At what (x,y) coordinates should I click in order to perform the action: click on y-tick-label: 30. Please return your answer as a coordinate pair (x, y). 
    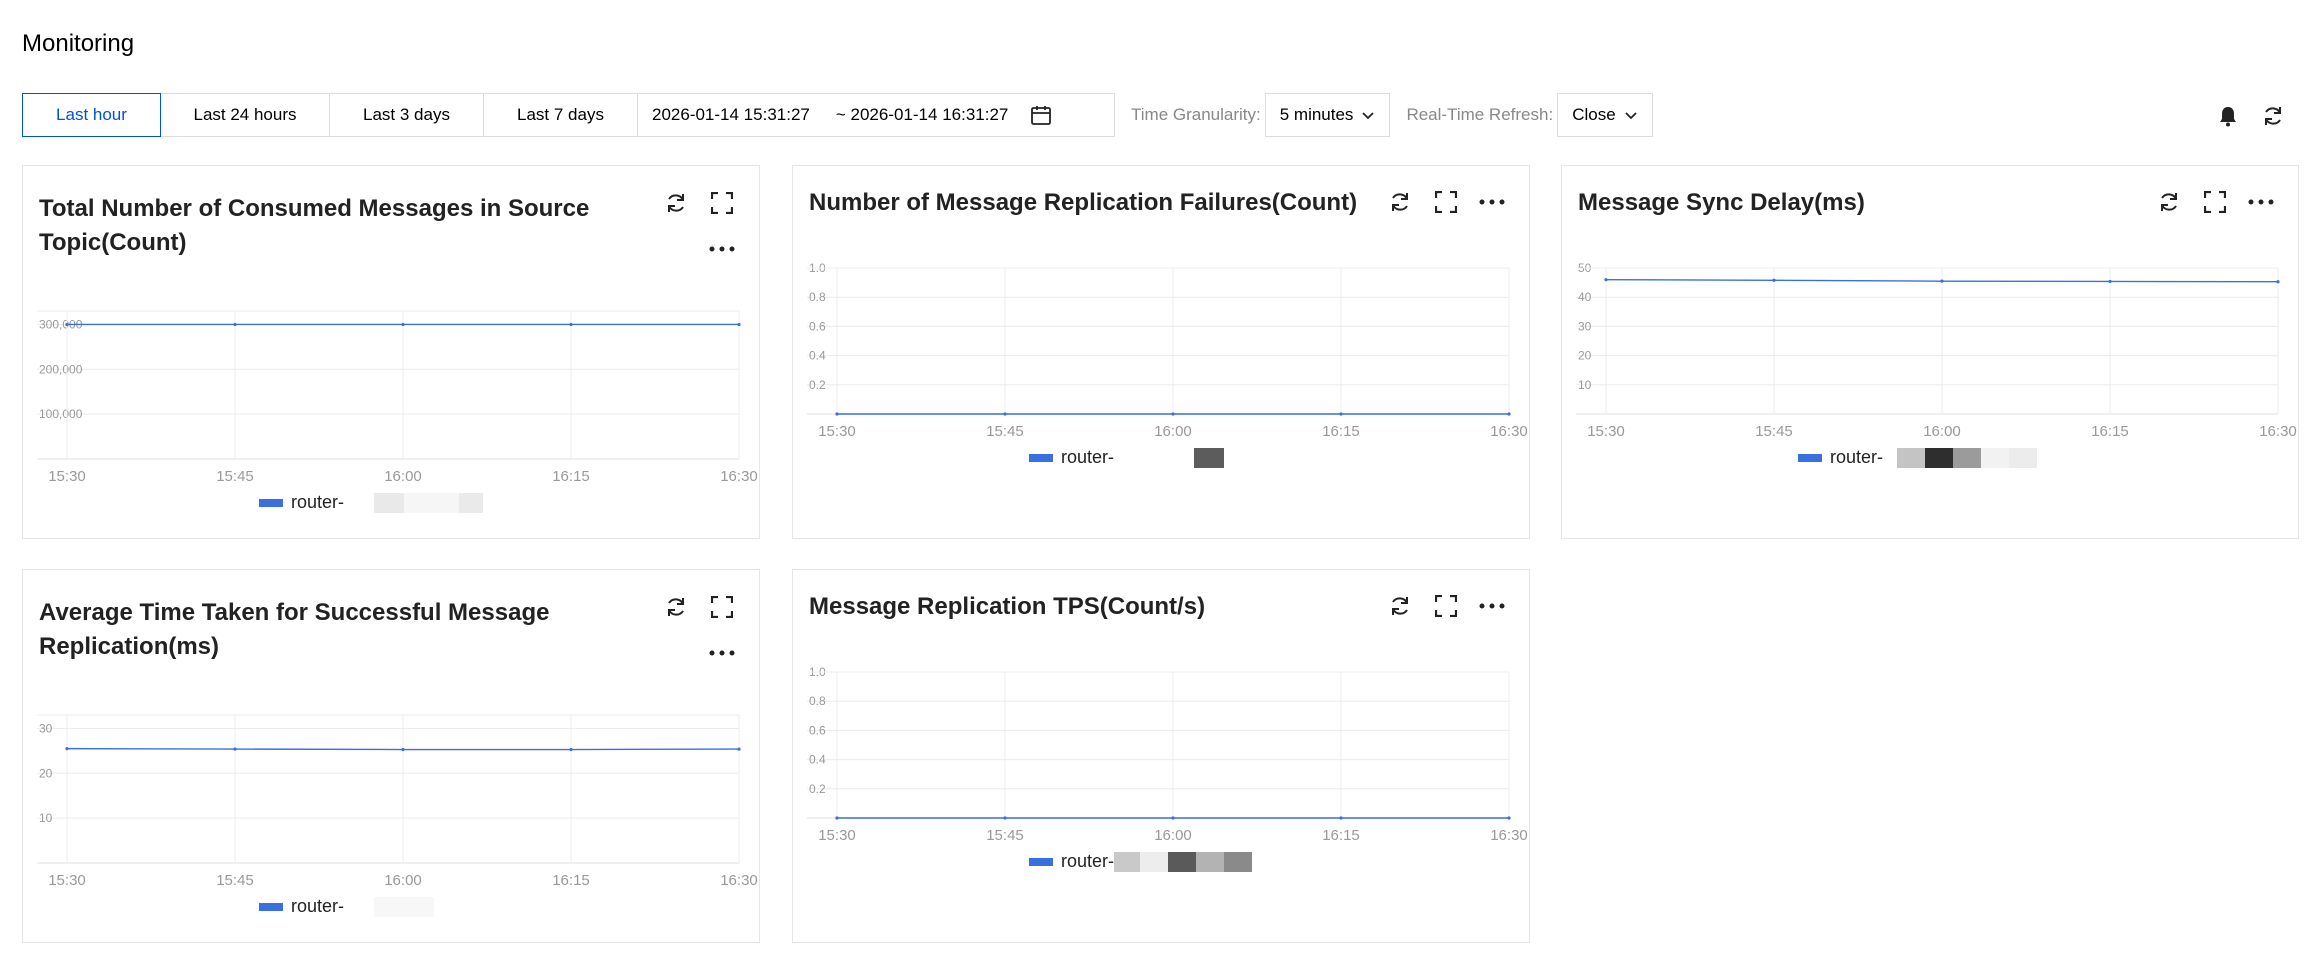
    Looking at the image, I should click on (46, 728).